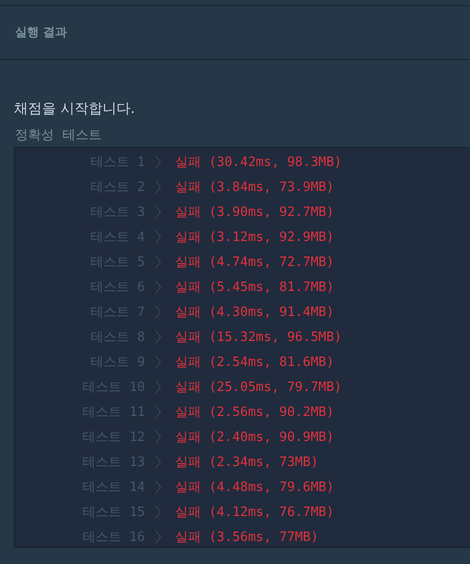  What do you see at coordinates (246, 462) in the screenshot?
I see `test-result: 실패 (2.34ms, 73MB)` at bounding box center [246, 462].